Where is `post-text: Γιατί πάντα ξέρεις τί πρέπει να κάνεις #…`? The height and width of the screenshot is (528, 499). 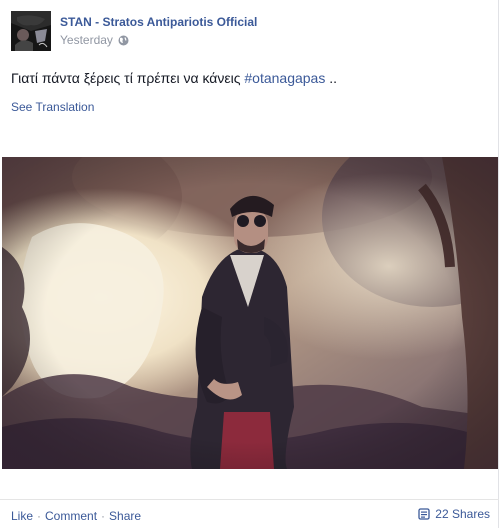
post-text: Γιατί πάντα ξέρεις τί πρέπει να κάνεις #… is located at coordinates (174, 78).